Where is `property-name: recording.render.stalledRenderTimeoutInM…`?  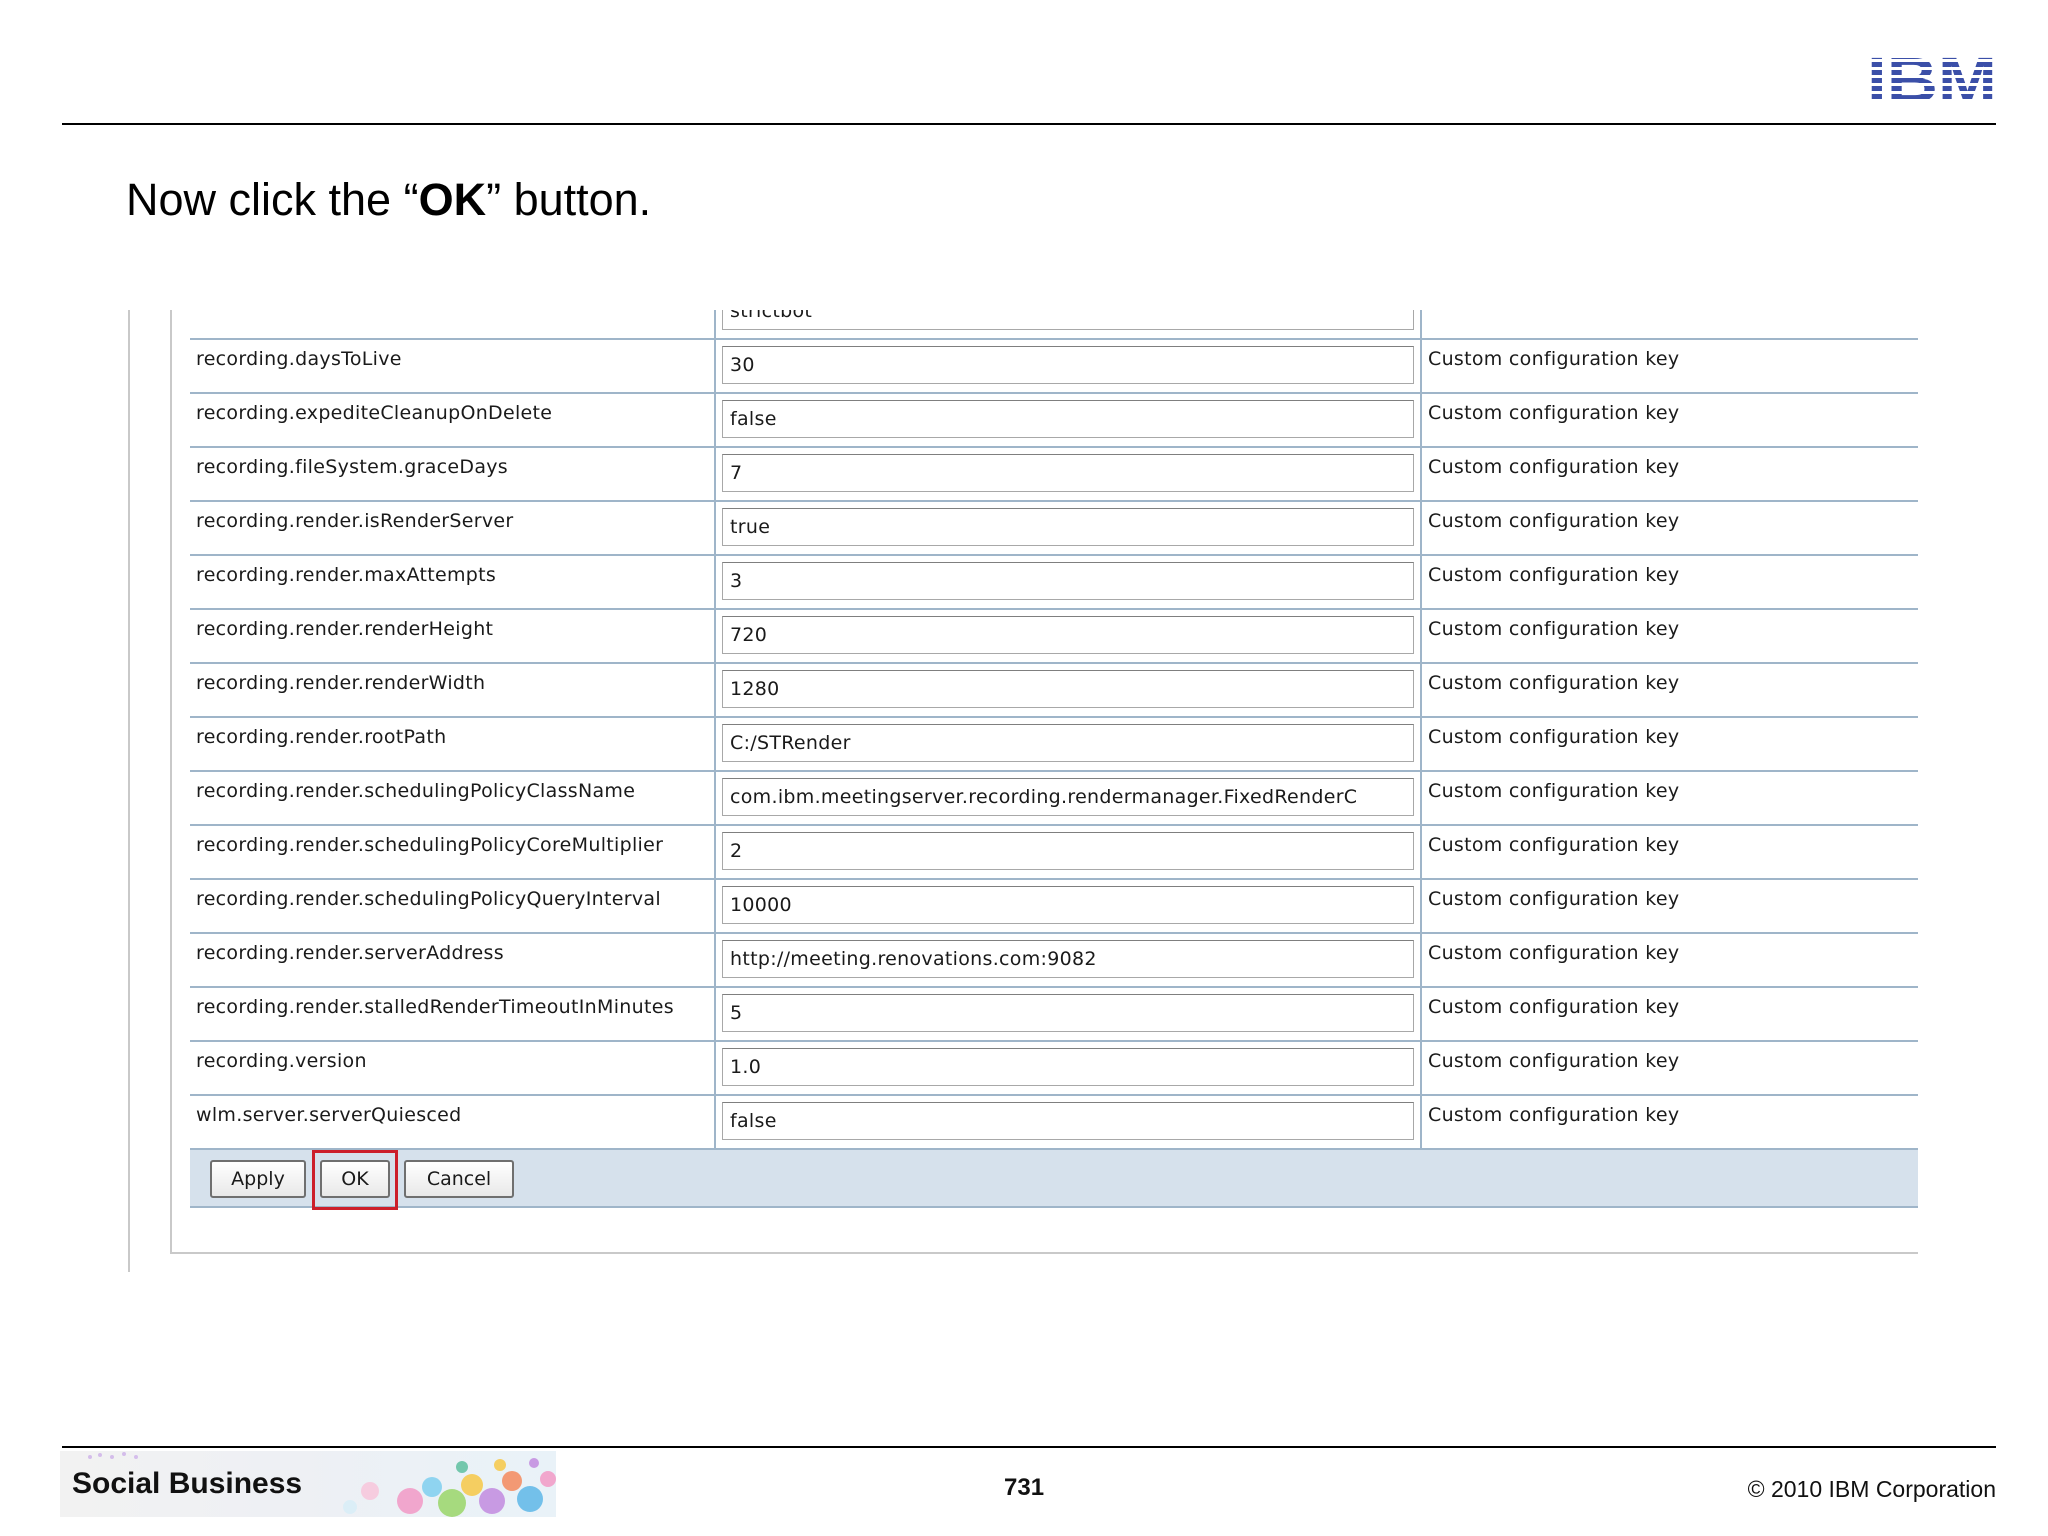 property-name: recording.render.stalledRenderTimeoutInM… is located at coordinates (435, 1007).